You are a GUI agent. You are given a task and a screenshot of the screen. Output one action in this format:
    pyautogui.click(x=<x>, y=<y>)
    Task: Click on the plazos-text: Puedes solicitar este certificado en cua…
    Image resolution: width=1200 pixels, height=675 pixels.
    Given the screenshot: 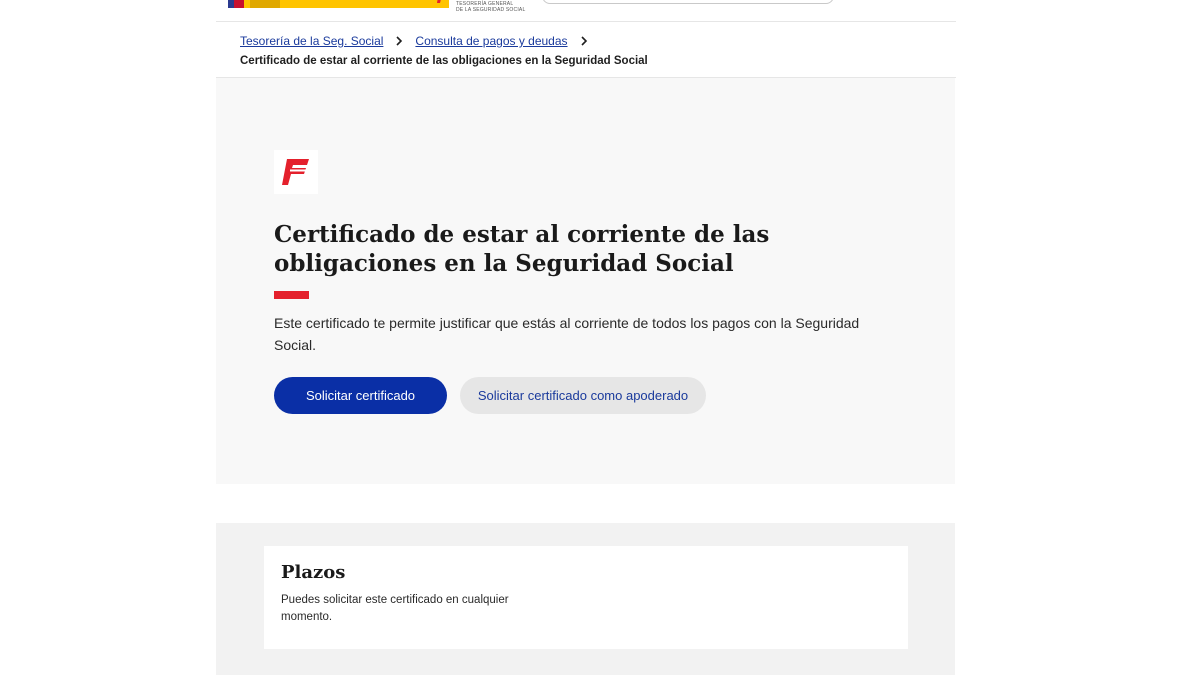 What is the action you would take?
    pyautogui.click(x=395, y=608)
    